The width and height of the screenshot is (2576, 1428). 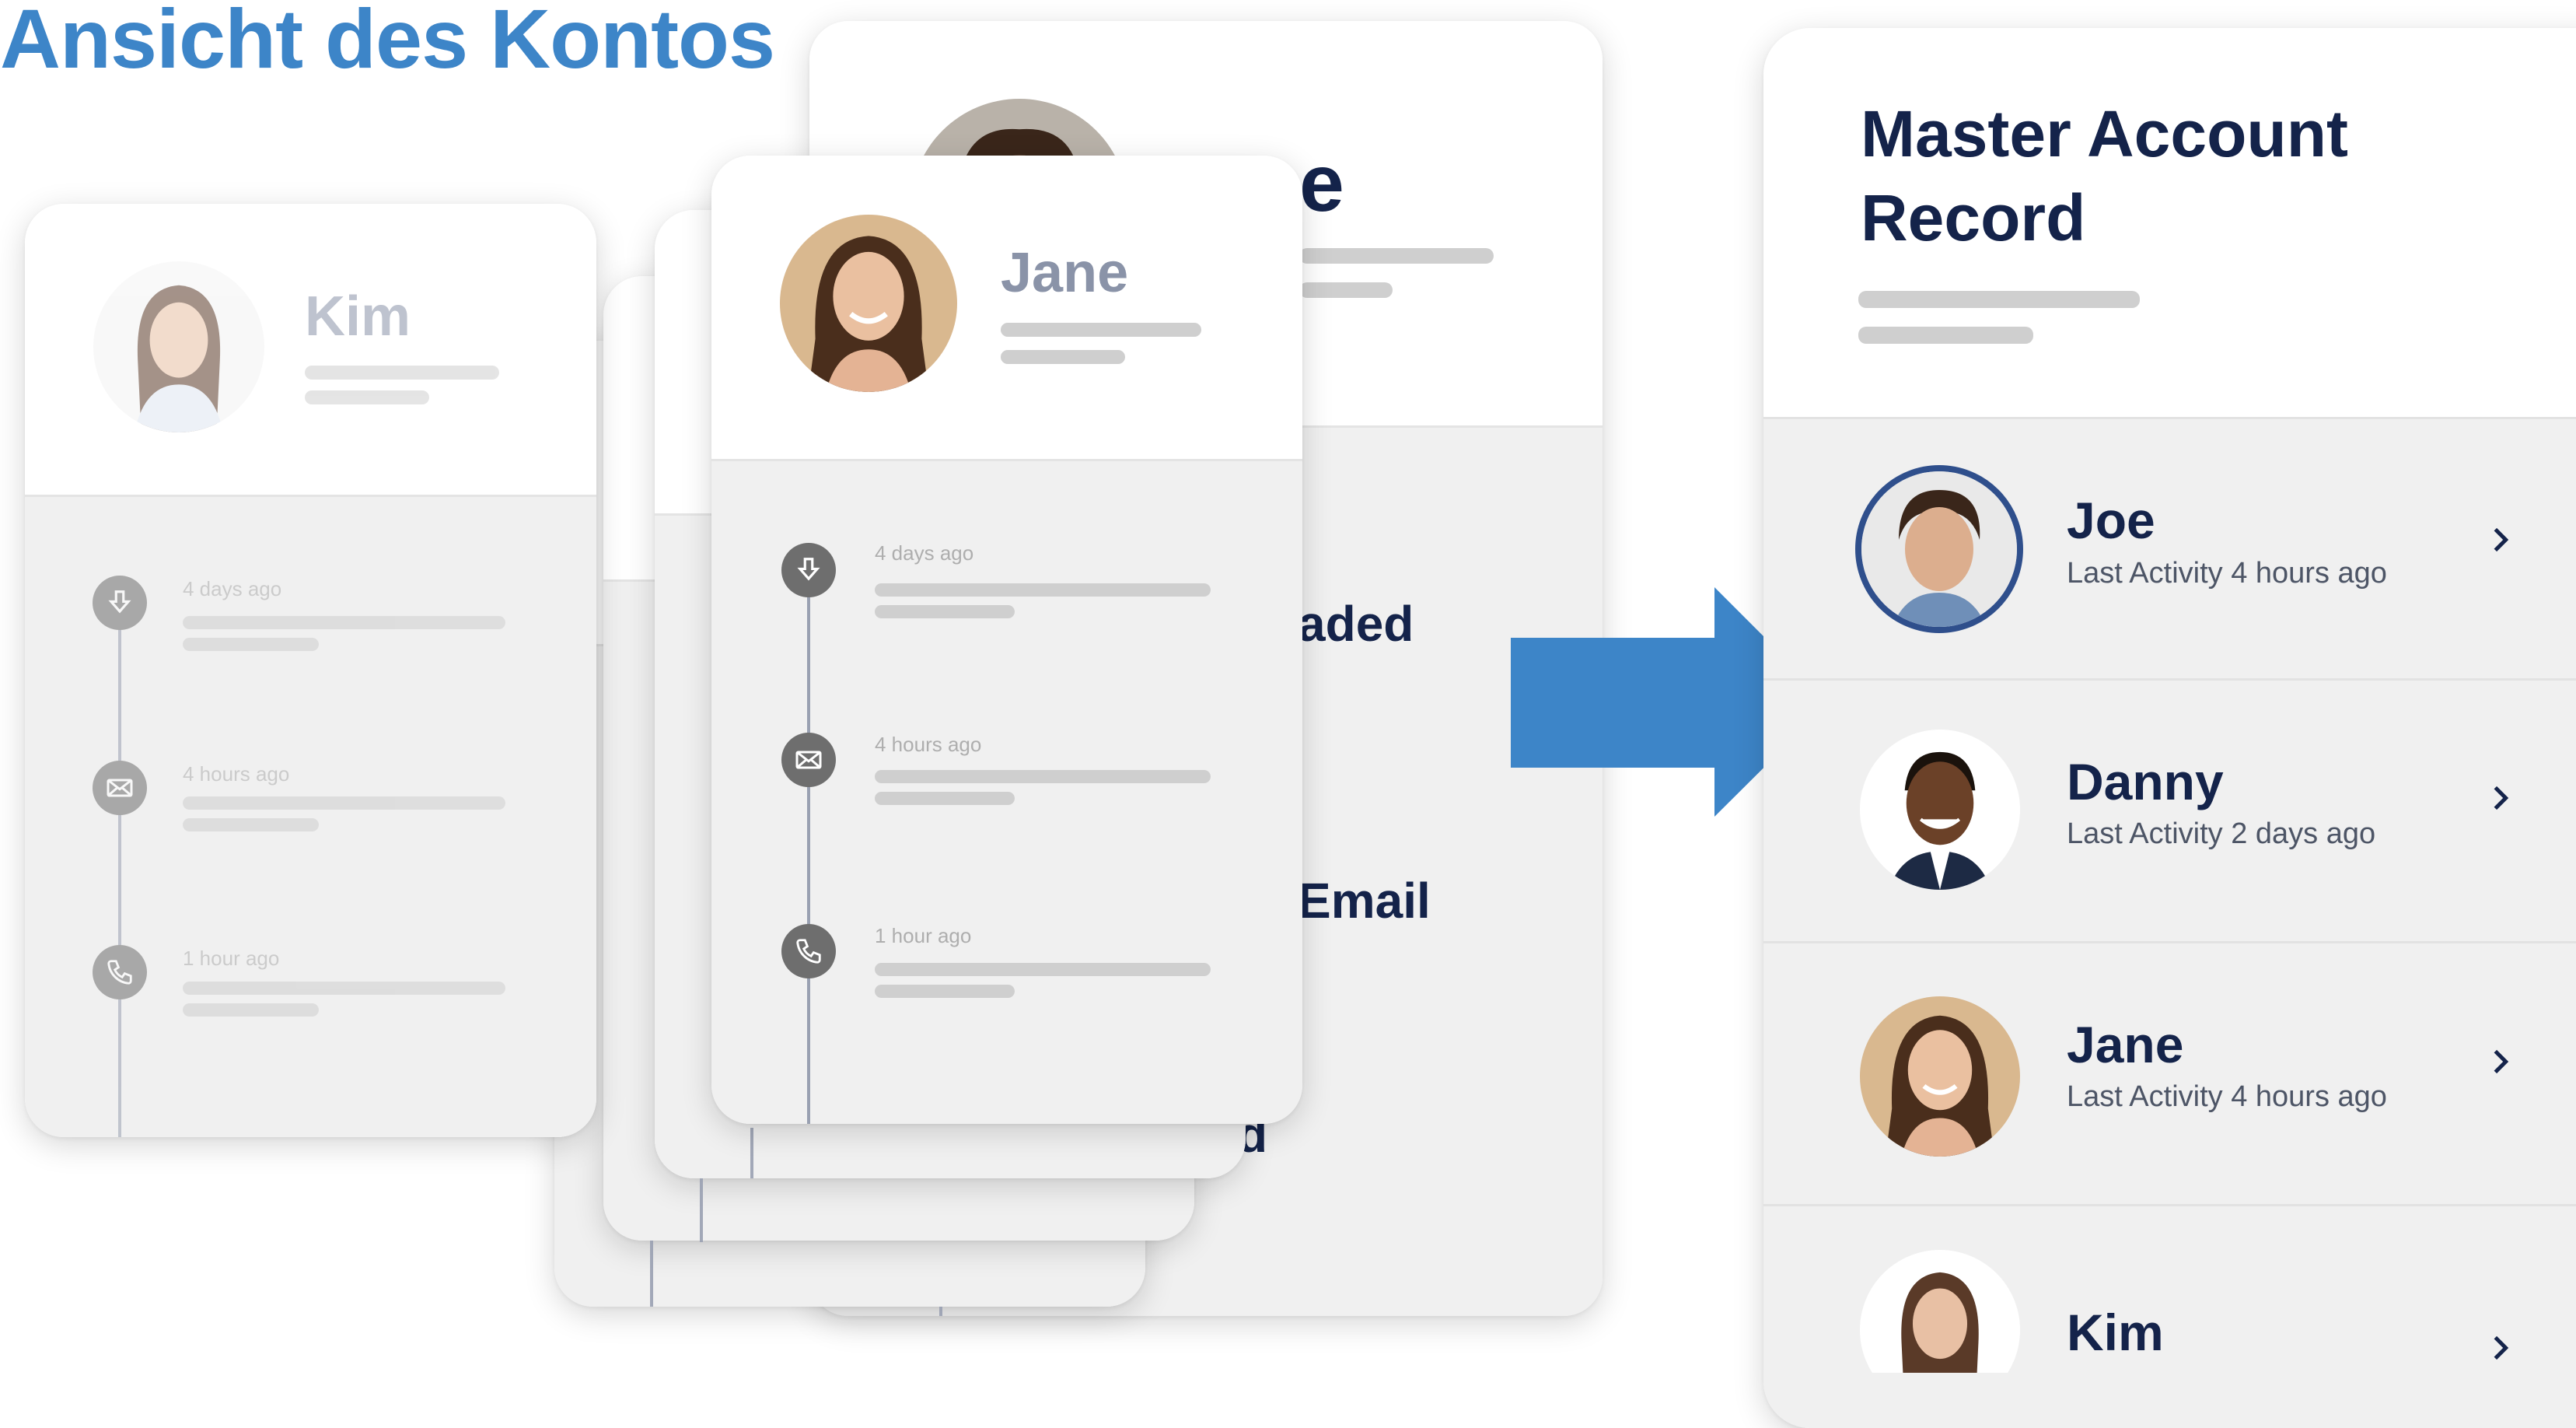 What do you see at coordinates (2221, 833) in the screenshot?
I see `last-activity: Last Activity 2 days ago` at bounding box center [2221, 833].